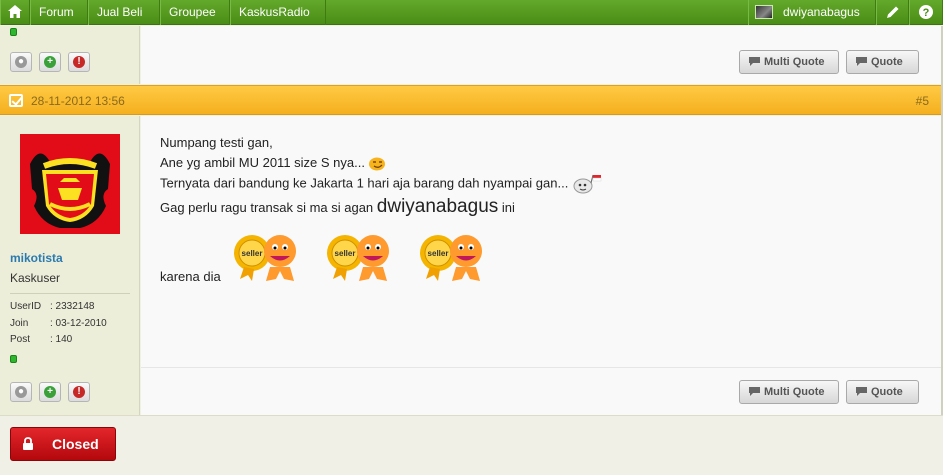 Image resolution: width=943 pixels, height=475 pixels. Describe the element at coordinates (61, 339) in the screenshot. I see `meta-value: : 140` at that location.